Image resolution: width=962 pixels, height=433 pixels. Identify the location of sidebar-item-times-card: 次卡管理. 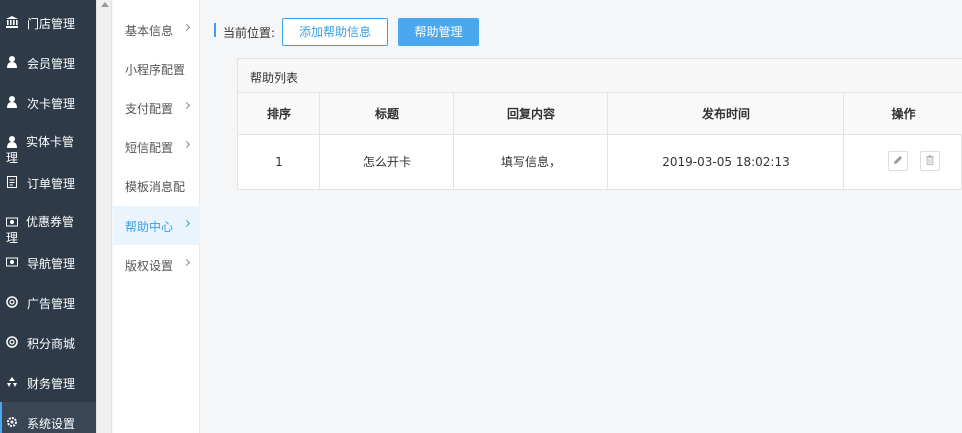
(48, 102).